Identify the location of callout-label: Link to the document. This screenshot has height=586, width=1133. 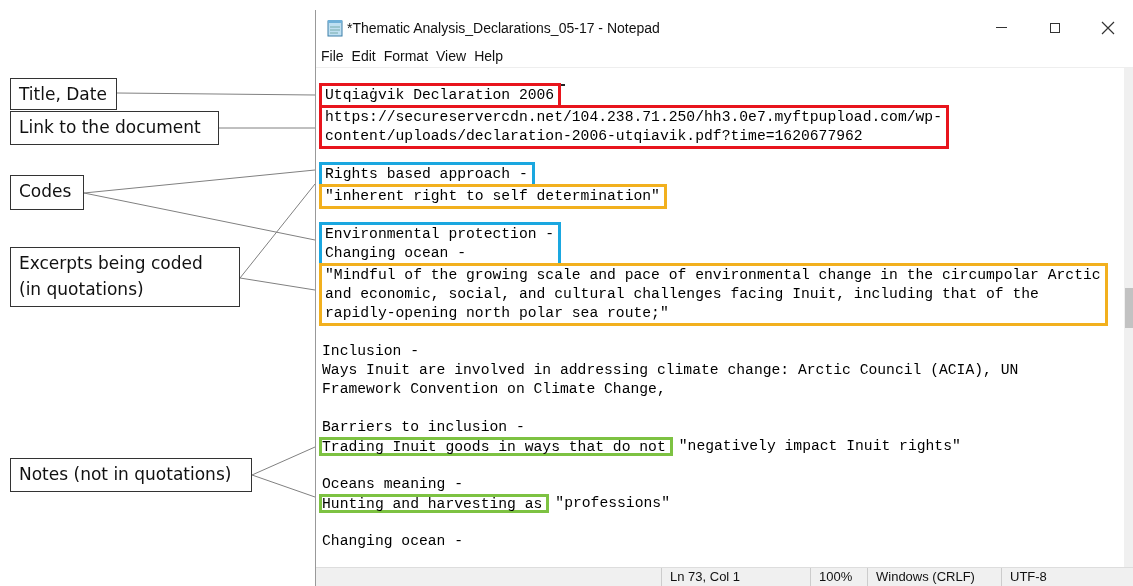
(114, 128).